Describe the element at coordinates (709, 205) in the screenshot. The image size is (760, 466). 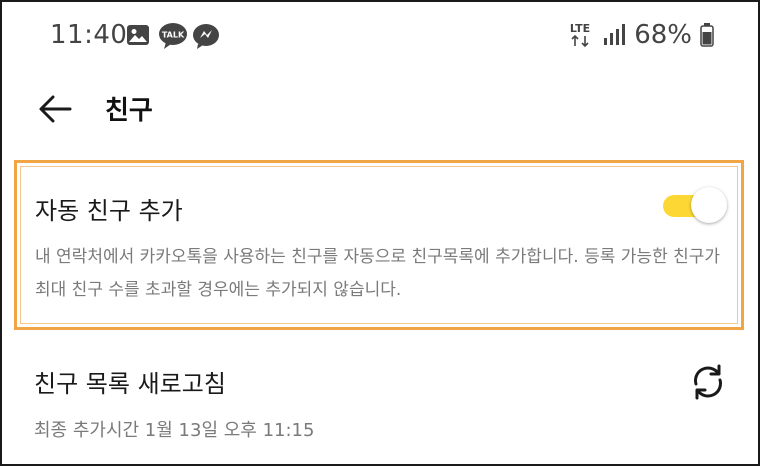
I see `toggle-knob` at that location.